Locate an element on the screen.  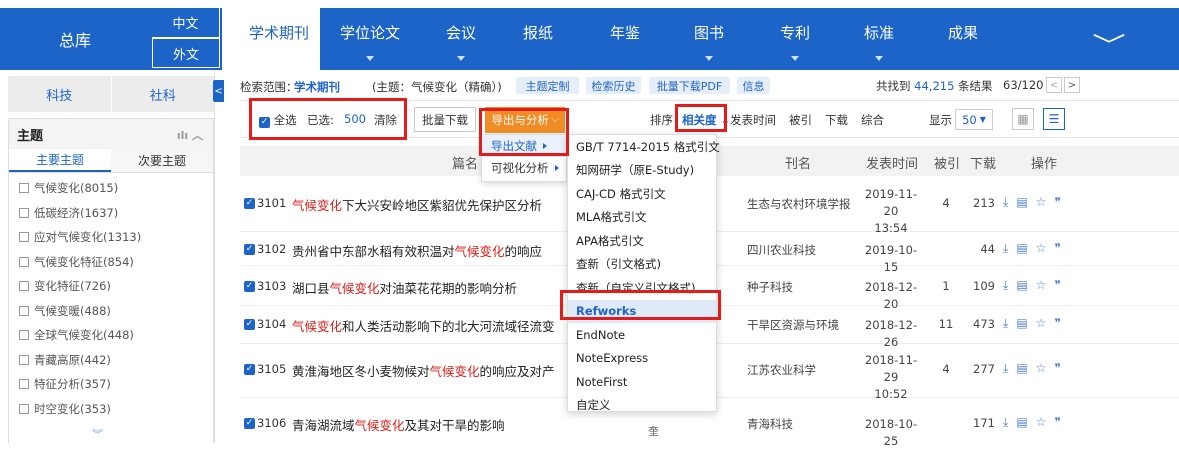
info-button: 信息 is located at coordinates (753, 85).